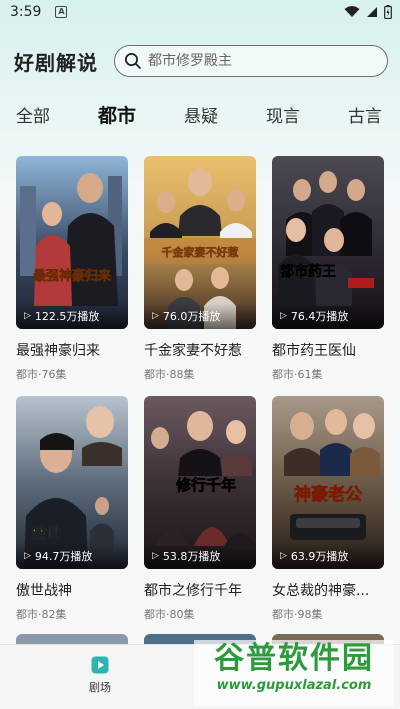  I want to click on drama-title: 都市之修行千年, so click(200, 590).